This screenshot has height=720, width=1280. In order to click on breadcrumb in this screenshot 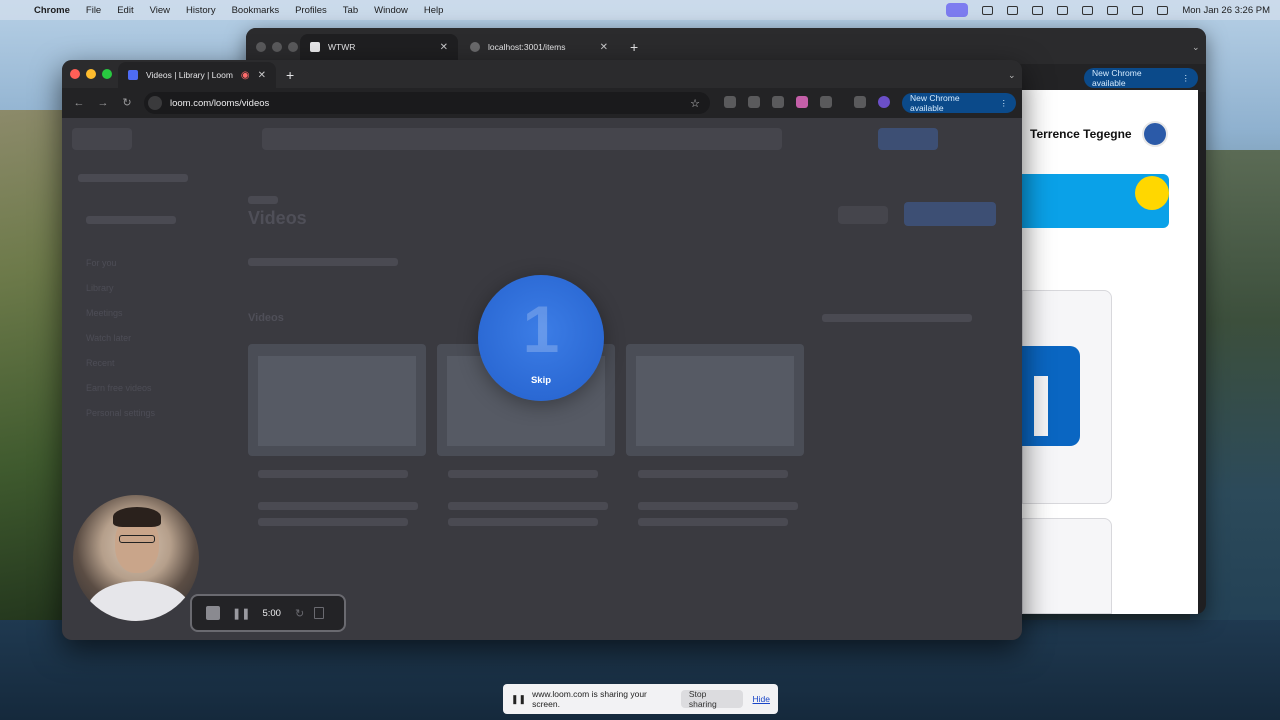, I will do `click(263, 200)`.